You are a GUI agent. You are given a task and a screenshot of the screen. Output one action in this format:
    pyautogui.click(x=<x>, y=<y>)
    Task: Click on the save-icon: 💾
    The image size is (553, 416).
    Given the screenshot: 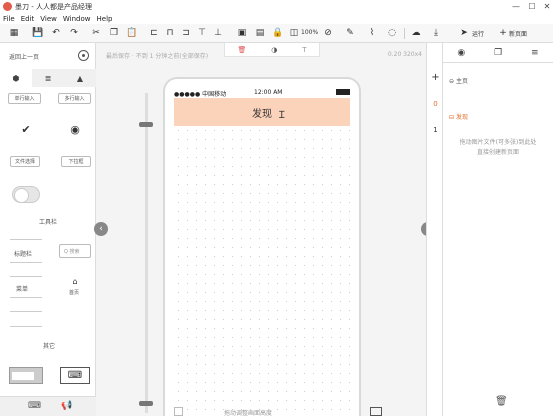 What is the action you would take?
    pyautogui.click(x=38, y=33)
    